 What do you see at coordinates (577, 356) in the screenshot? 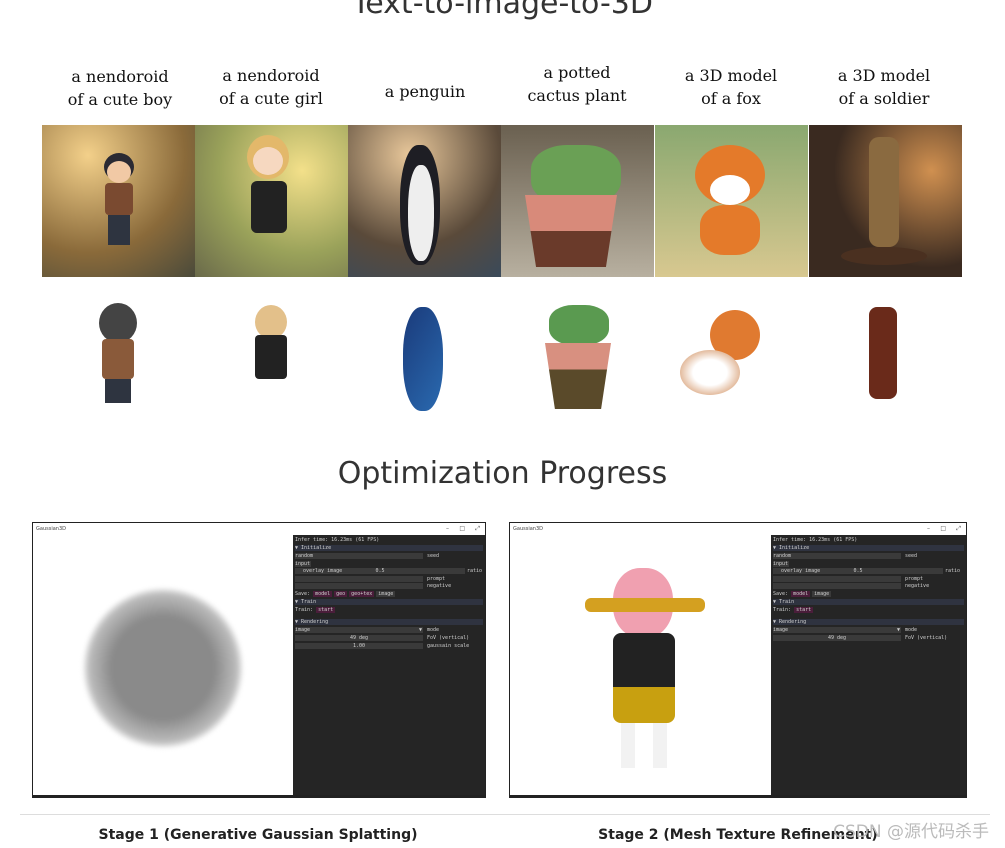
I see `render-cactus` at bounding box center [577, 356].